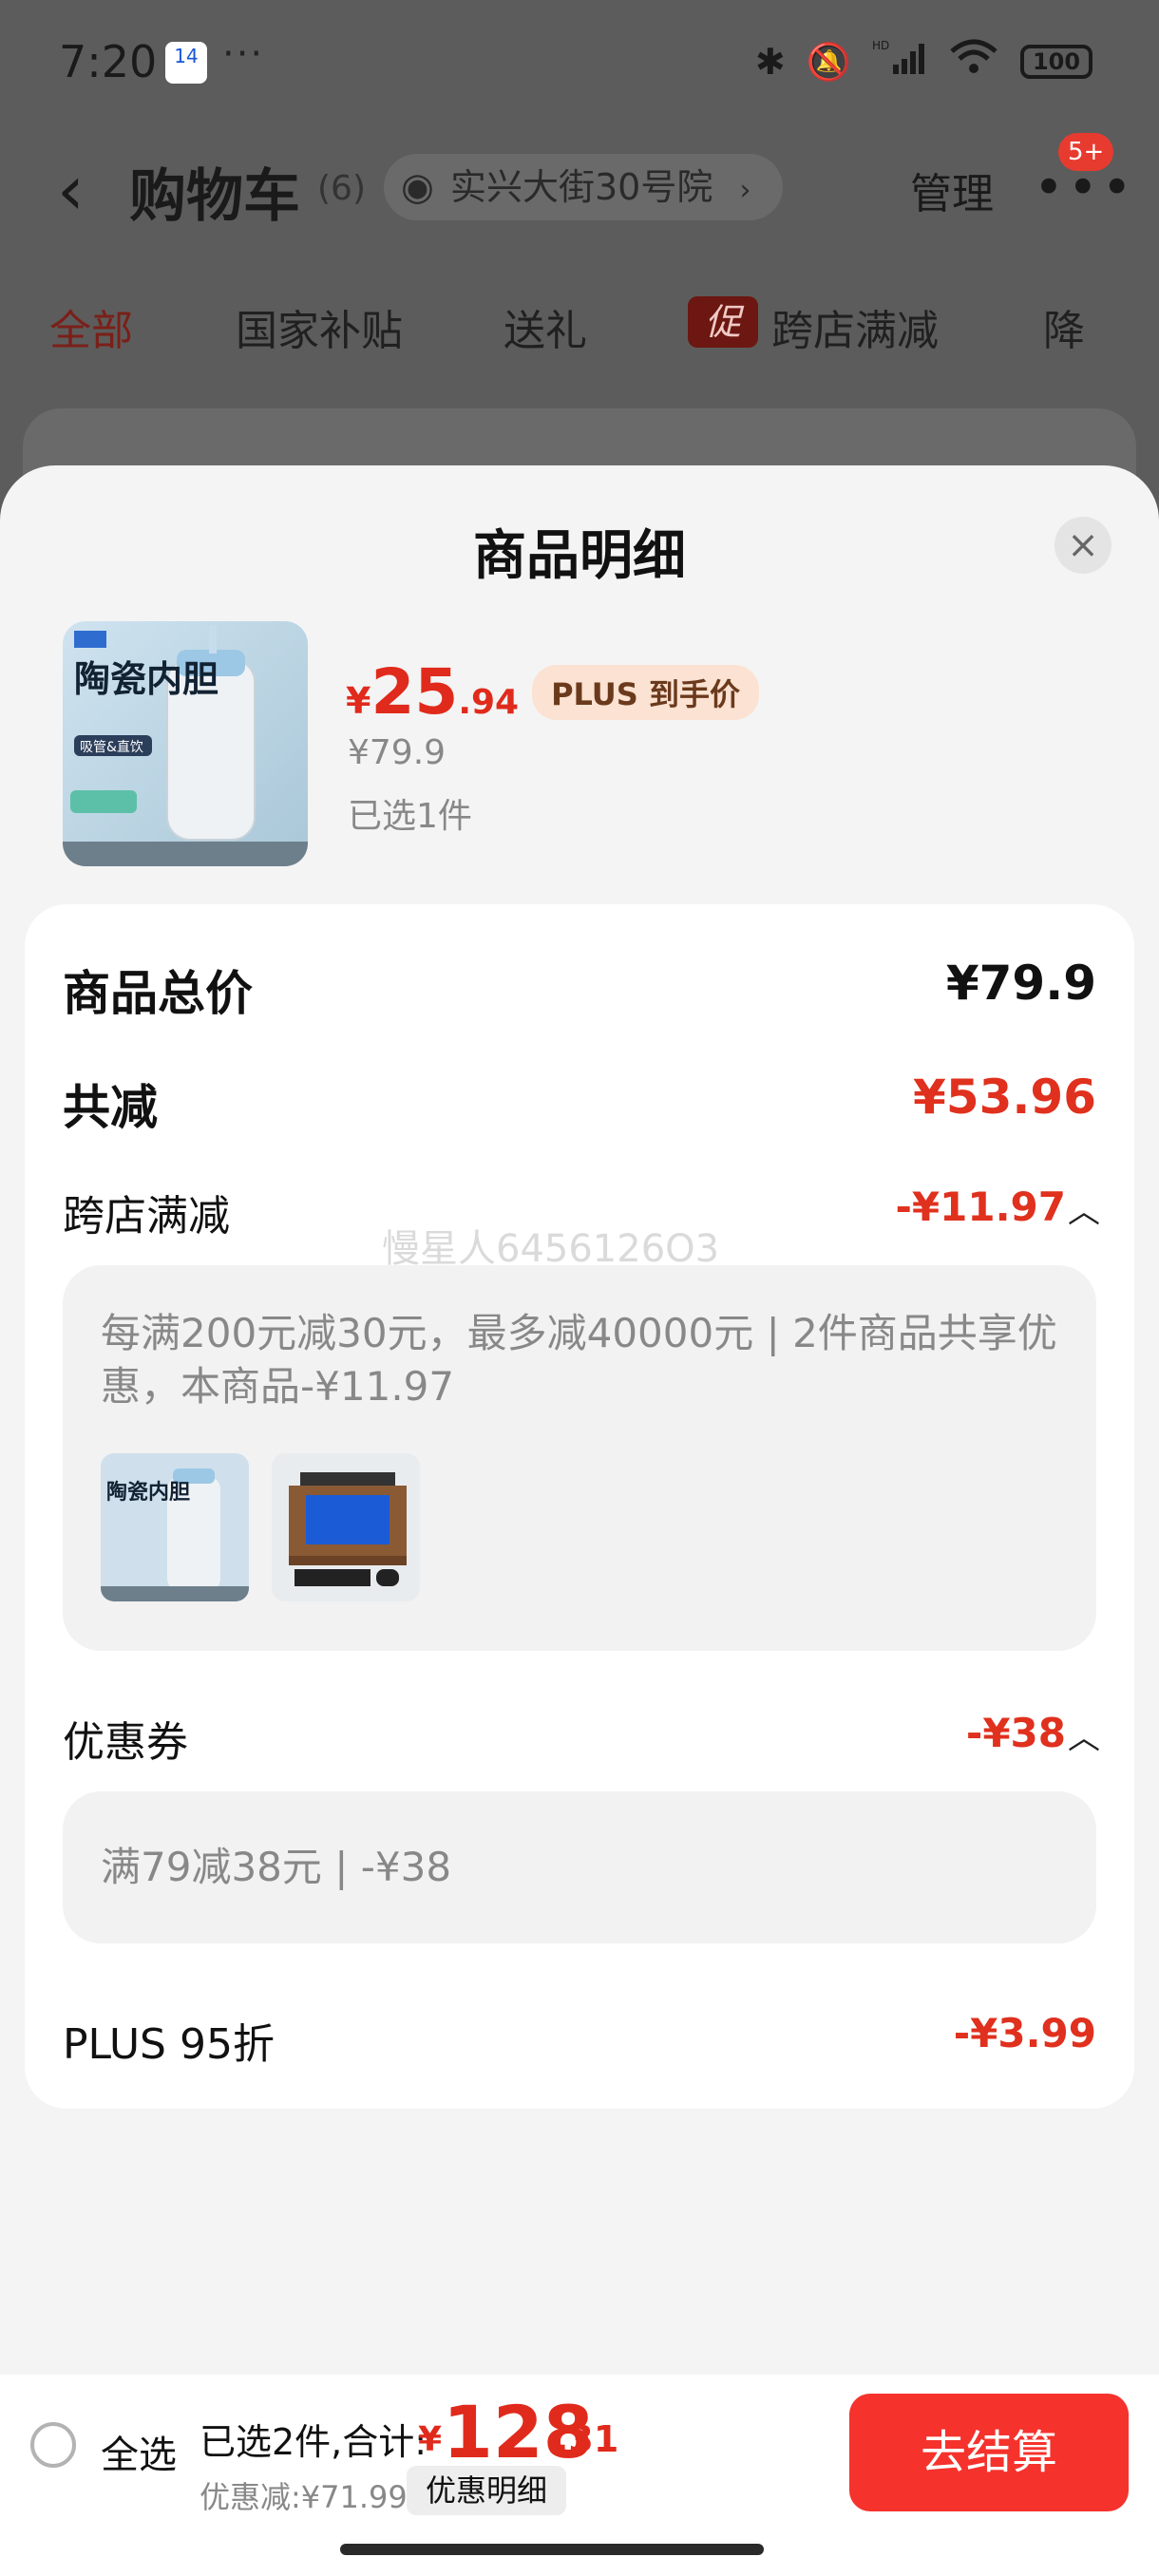 The width and height of the screenshot is (1159, 2576). Describe the element at coordinates (139, 2451) in the screenshot. I see `select-all-label: 全选` at that location.